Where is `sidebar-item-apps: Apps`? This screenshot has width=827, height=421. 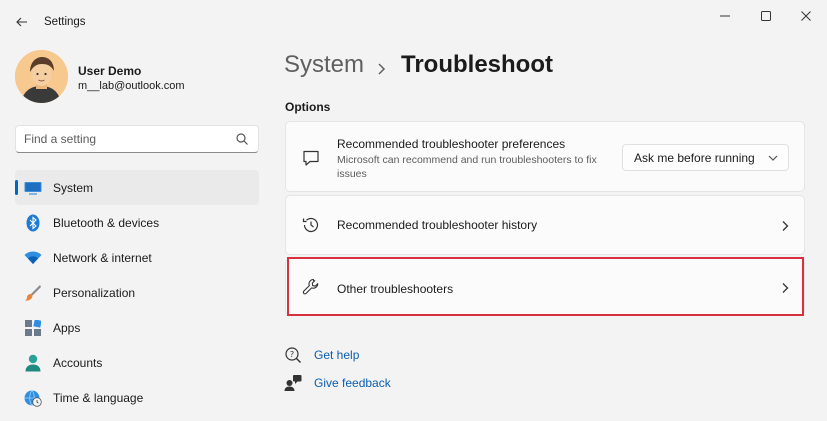
sidebar-item-apps: Apps is located at coordinates (137, 327).